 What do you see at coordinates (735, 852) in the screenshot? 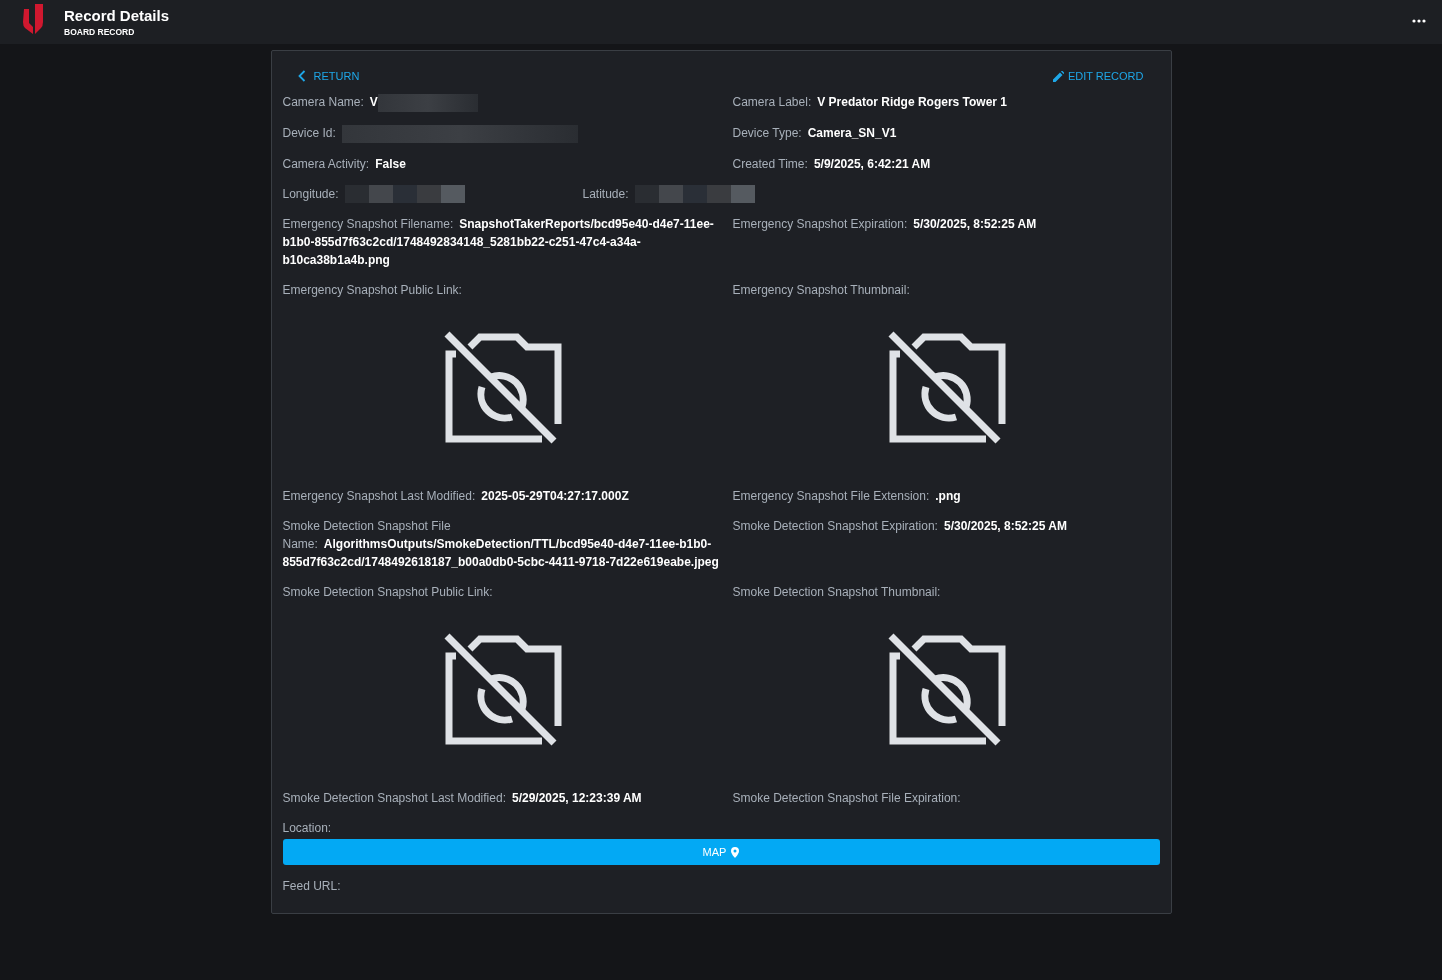
I see `map-pin-icon` at bounding box center [735, 852].